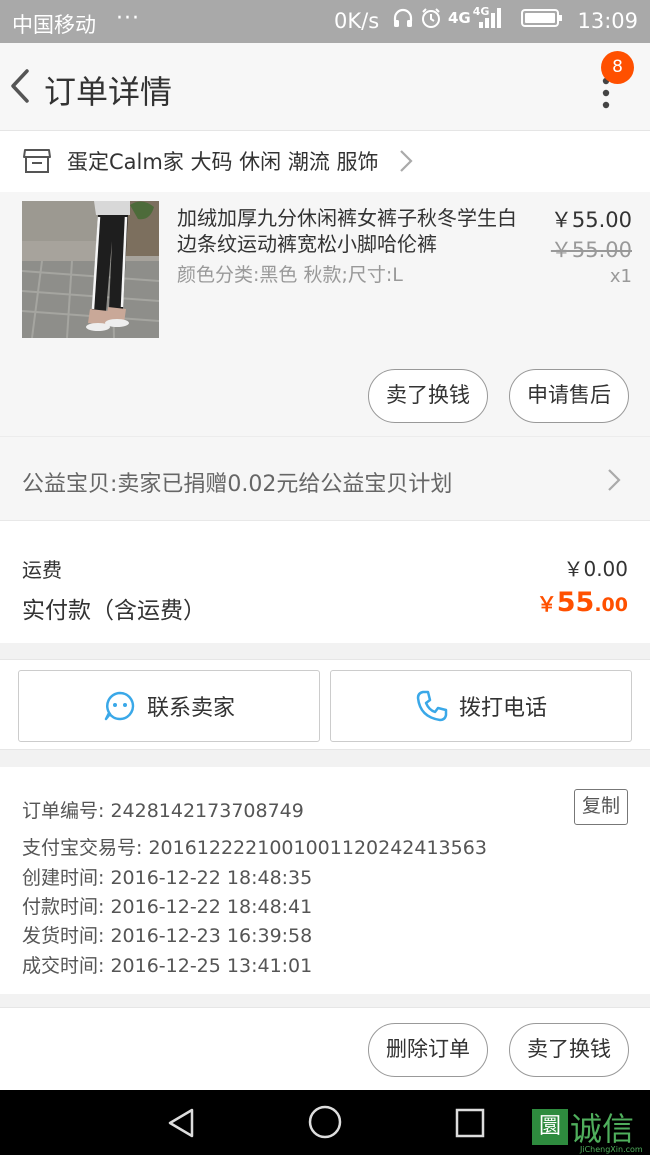 The height and width of the screenshot is (1155, 650). Describe the element at coordinates (428, 1050) in the screenshot. I see `delete-order-button: 删除订单` at that location.